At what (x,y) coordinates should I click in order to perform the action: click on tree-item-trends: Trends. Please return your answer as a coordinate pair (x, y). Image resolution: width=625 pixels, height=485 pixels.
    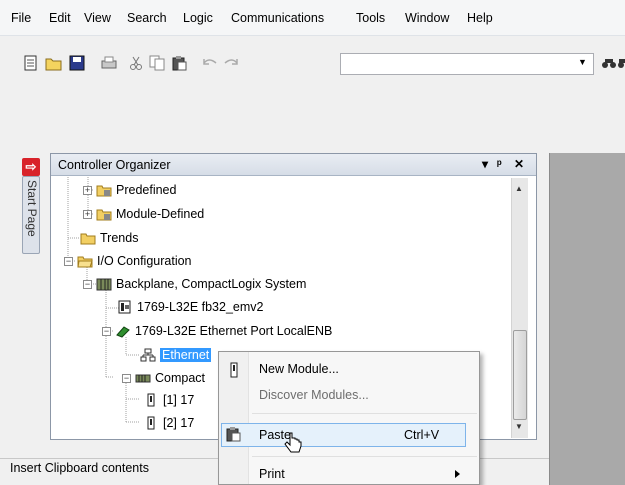
    Looking at the image, I should click on (109, 238).